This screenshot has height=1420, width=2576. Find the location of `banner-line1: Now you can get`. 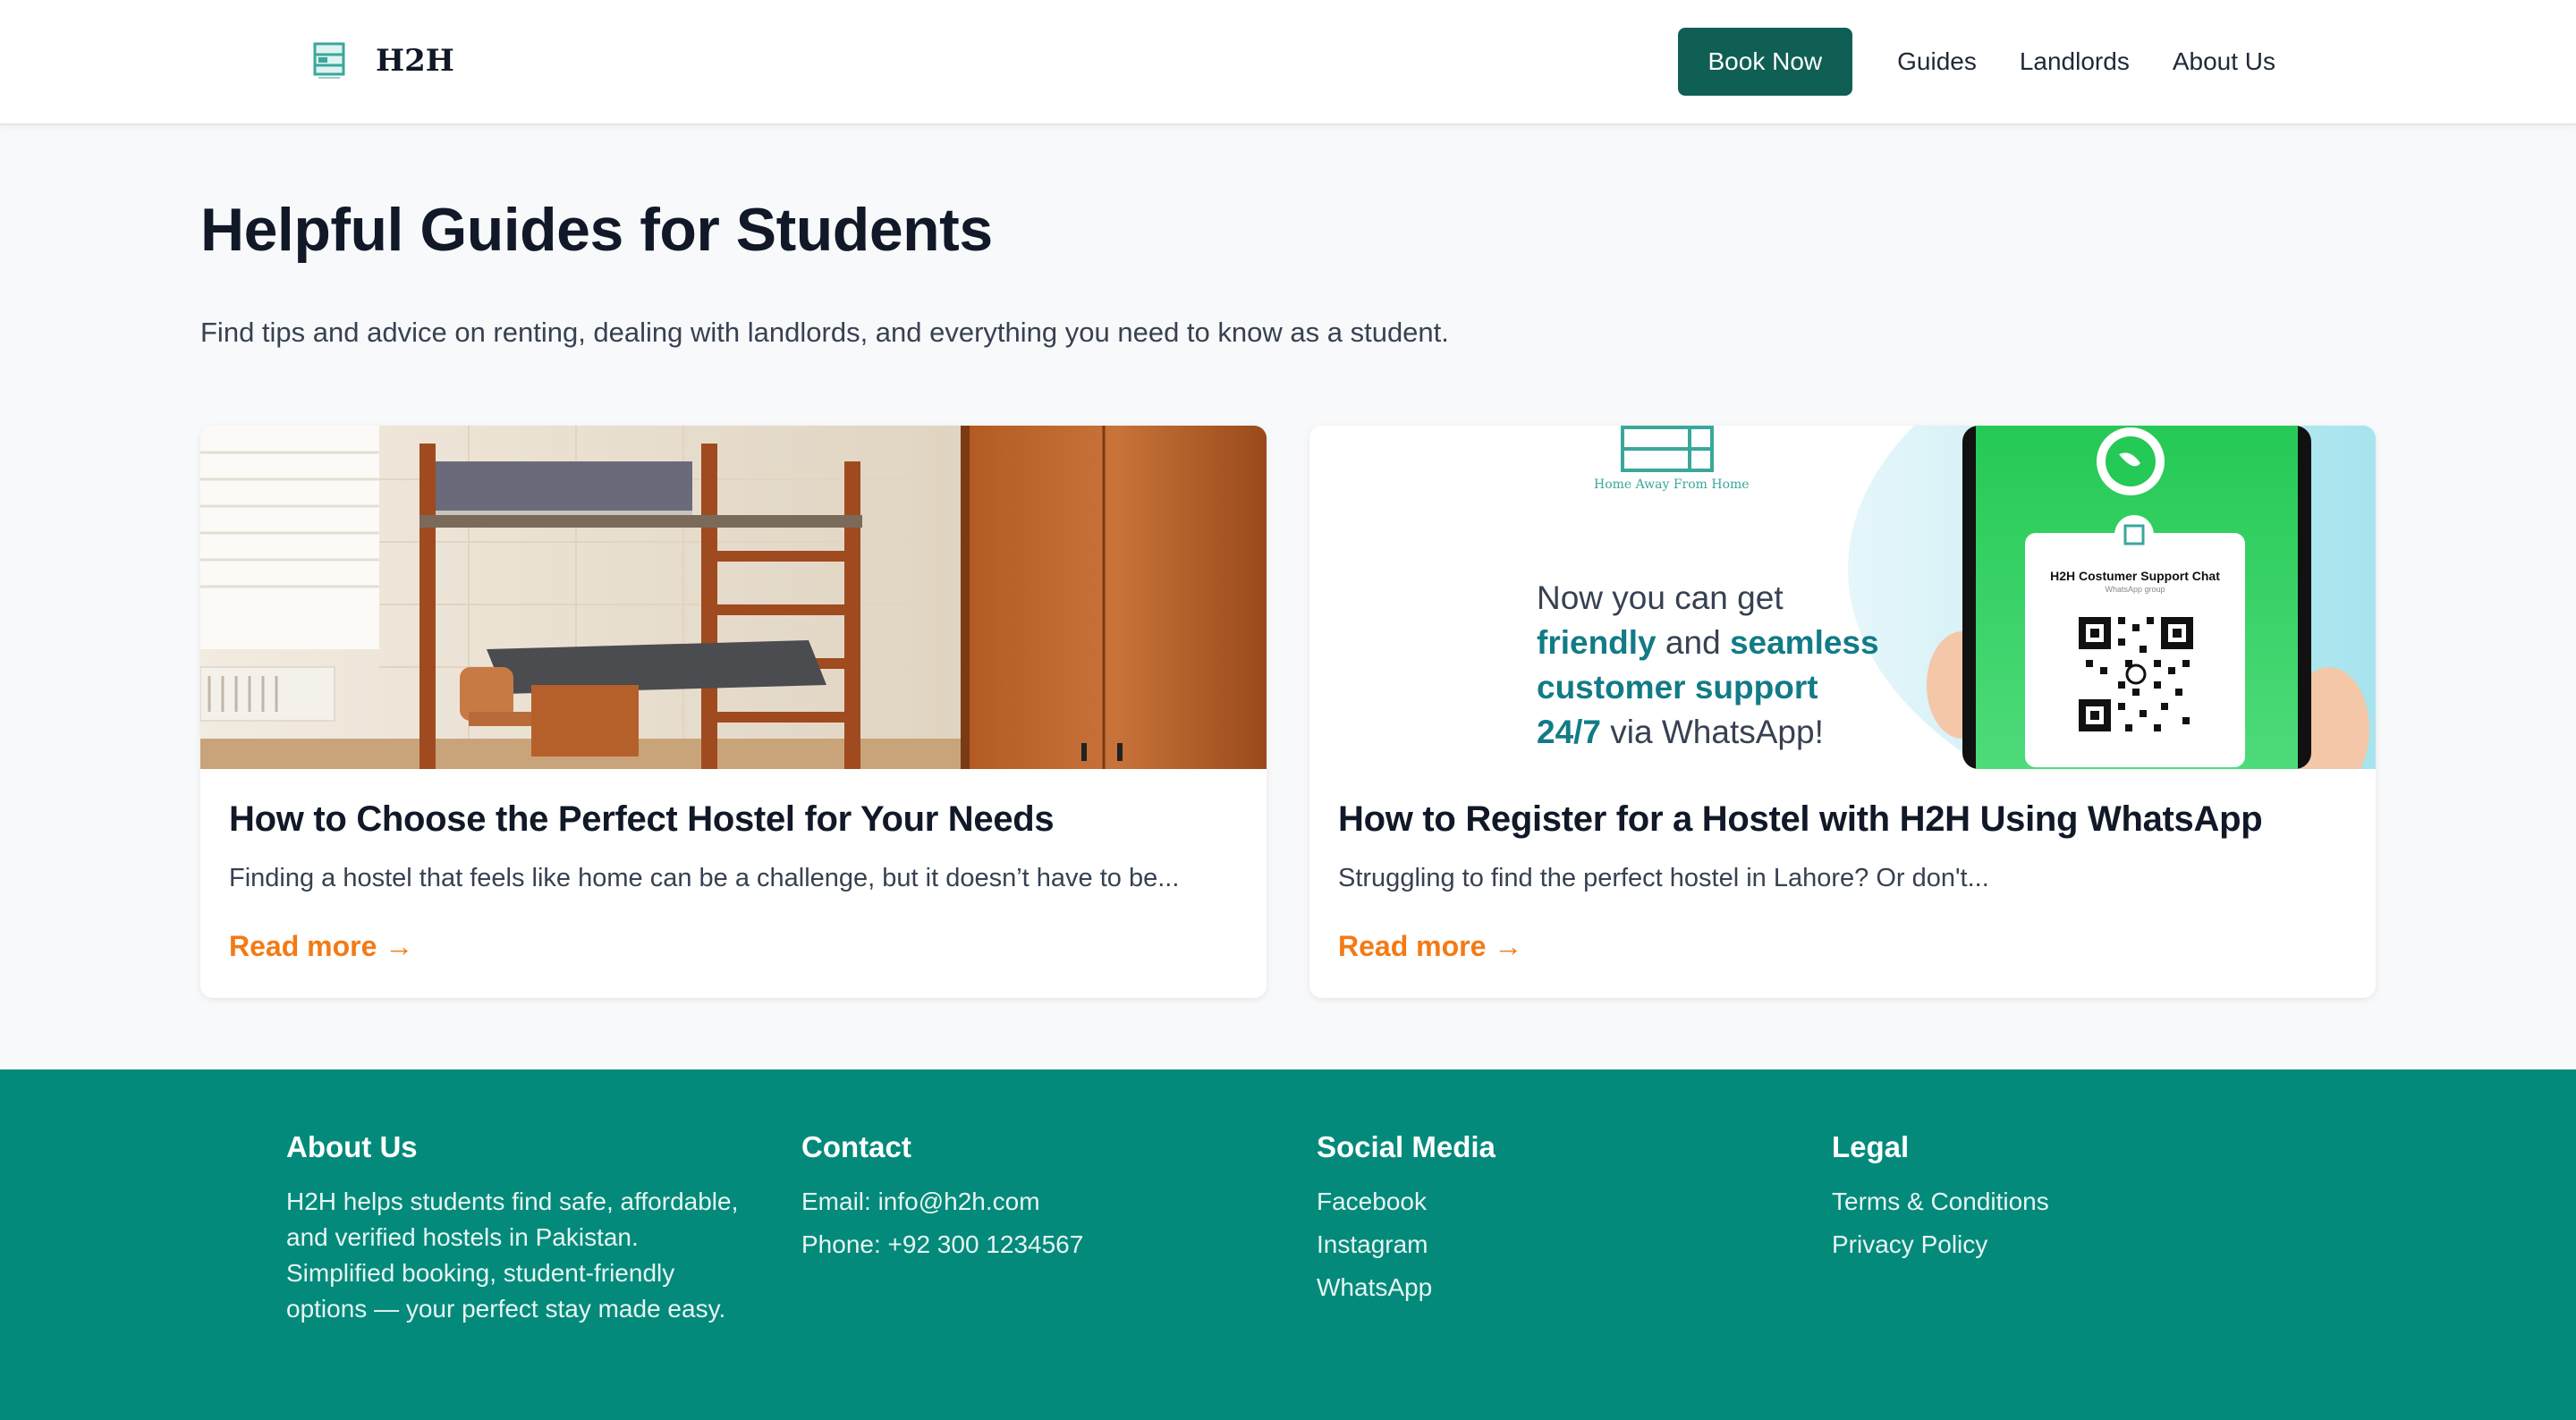

banner-line1: Now you can get is located at coordinates (1660, 597).